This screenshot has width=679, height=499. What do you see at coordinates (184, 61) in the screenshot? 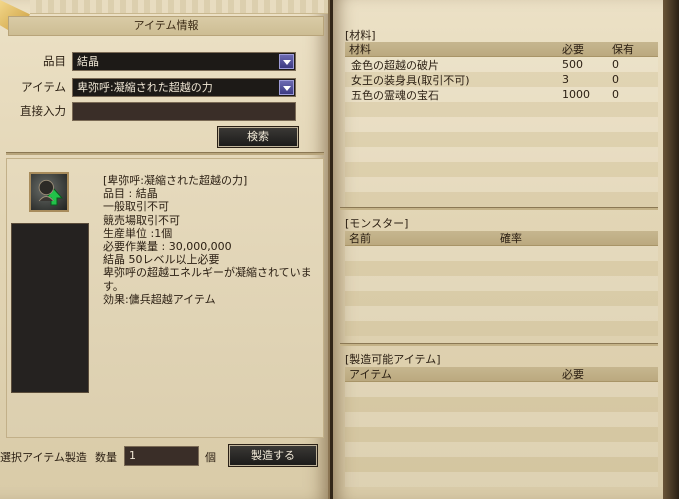
I see `category-select: 結晶` at bounding box center [184, 61].